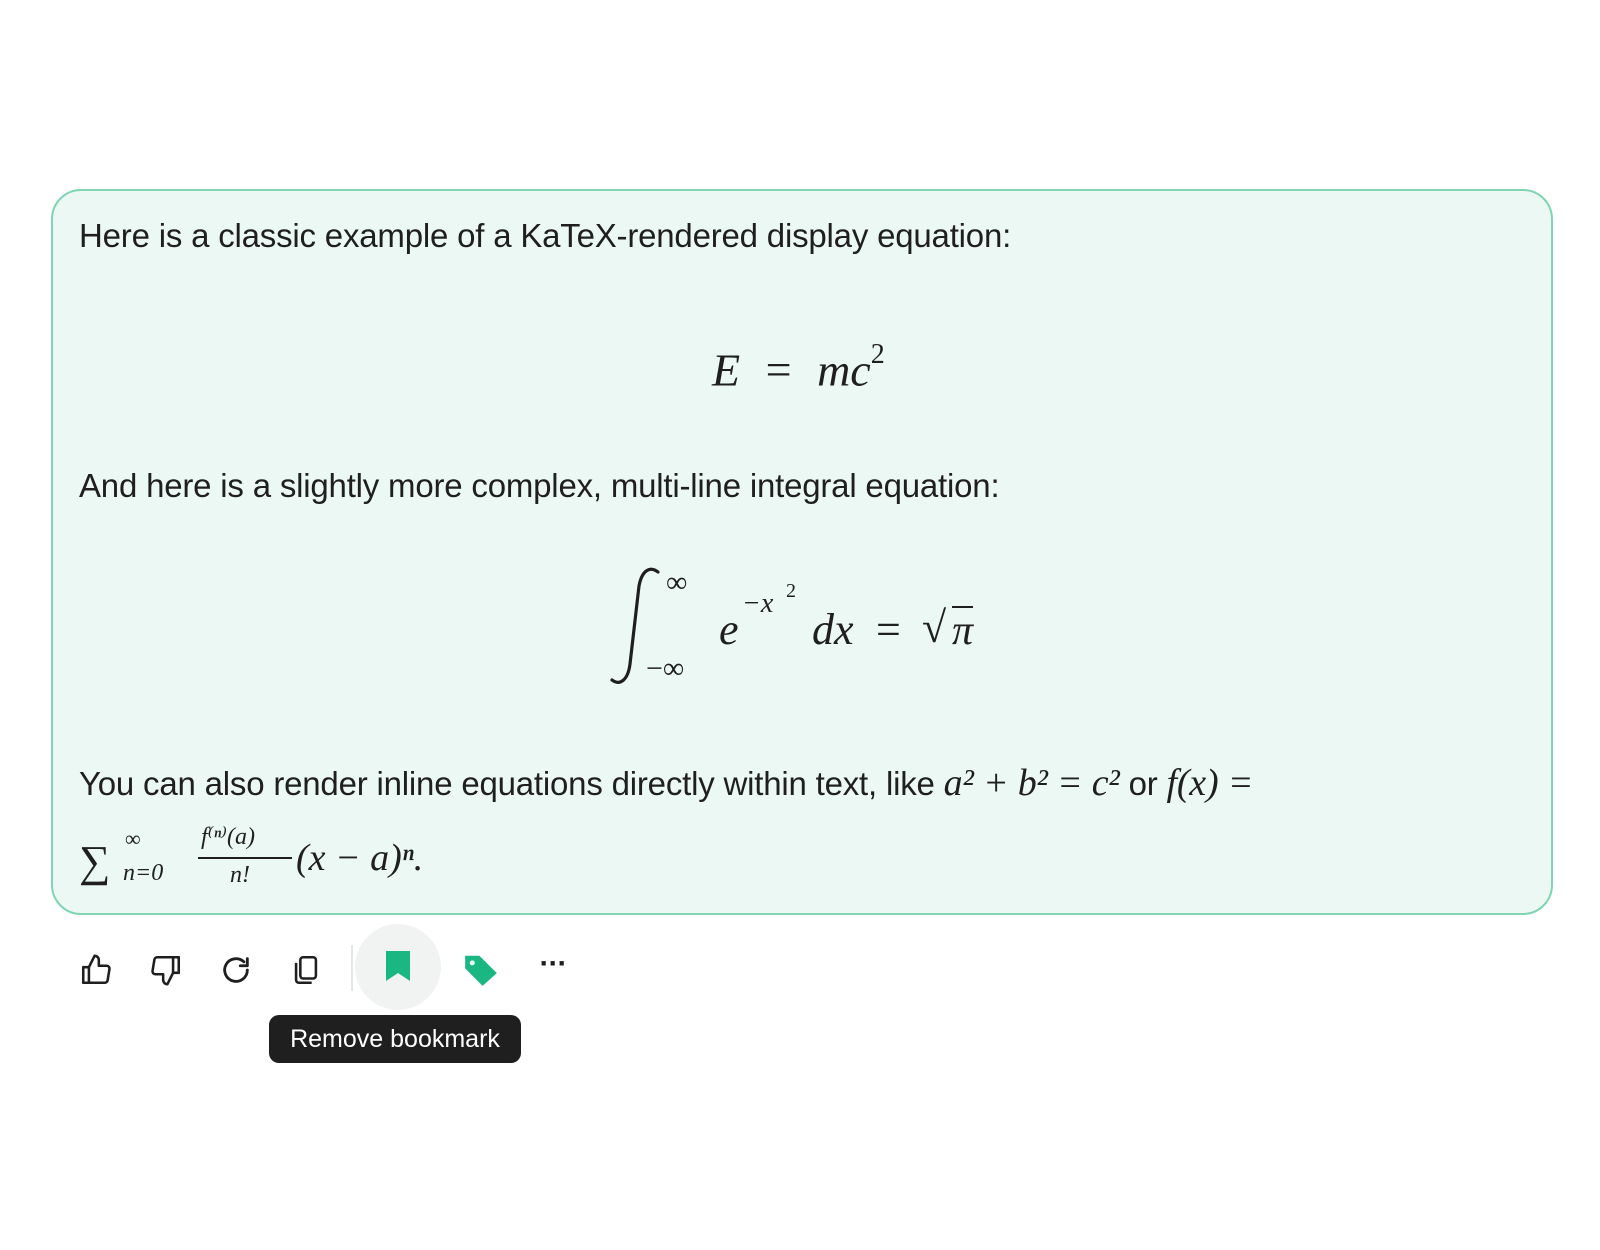  I want to click on regenerate-icon, so click(236, 970).